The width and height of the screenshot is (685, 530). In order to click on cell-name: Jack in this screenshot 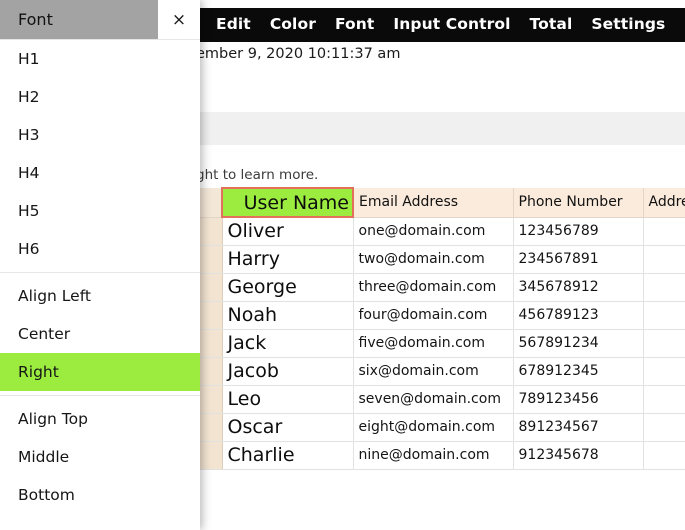, I will do `click(288, 343)`.